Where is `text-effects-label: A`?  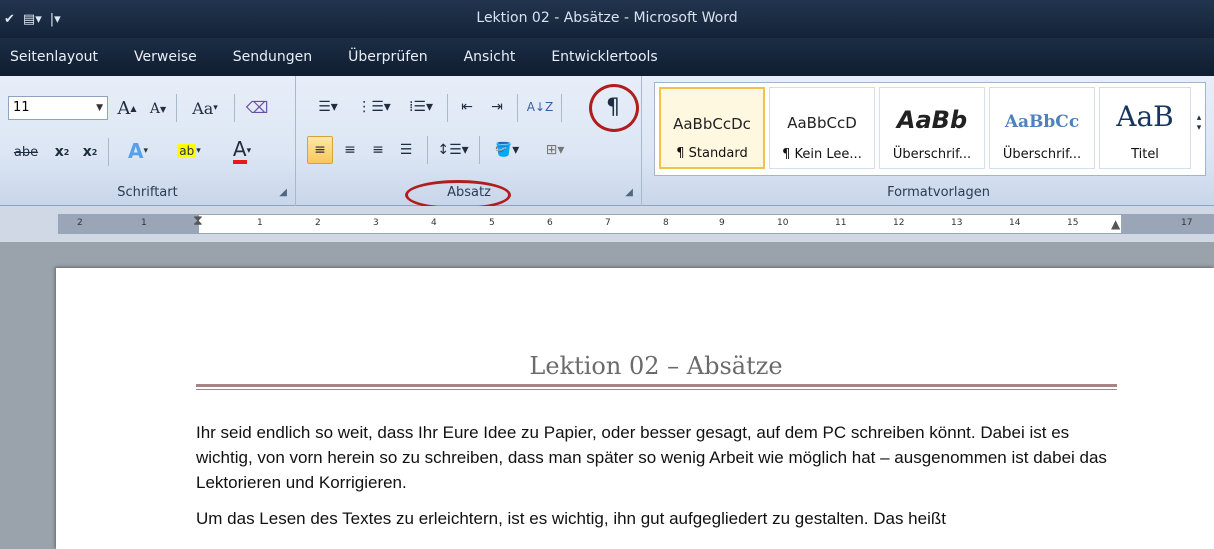
text-effects-label: A is located at coordinates (135, 151).